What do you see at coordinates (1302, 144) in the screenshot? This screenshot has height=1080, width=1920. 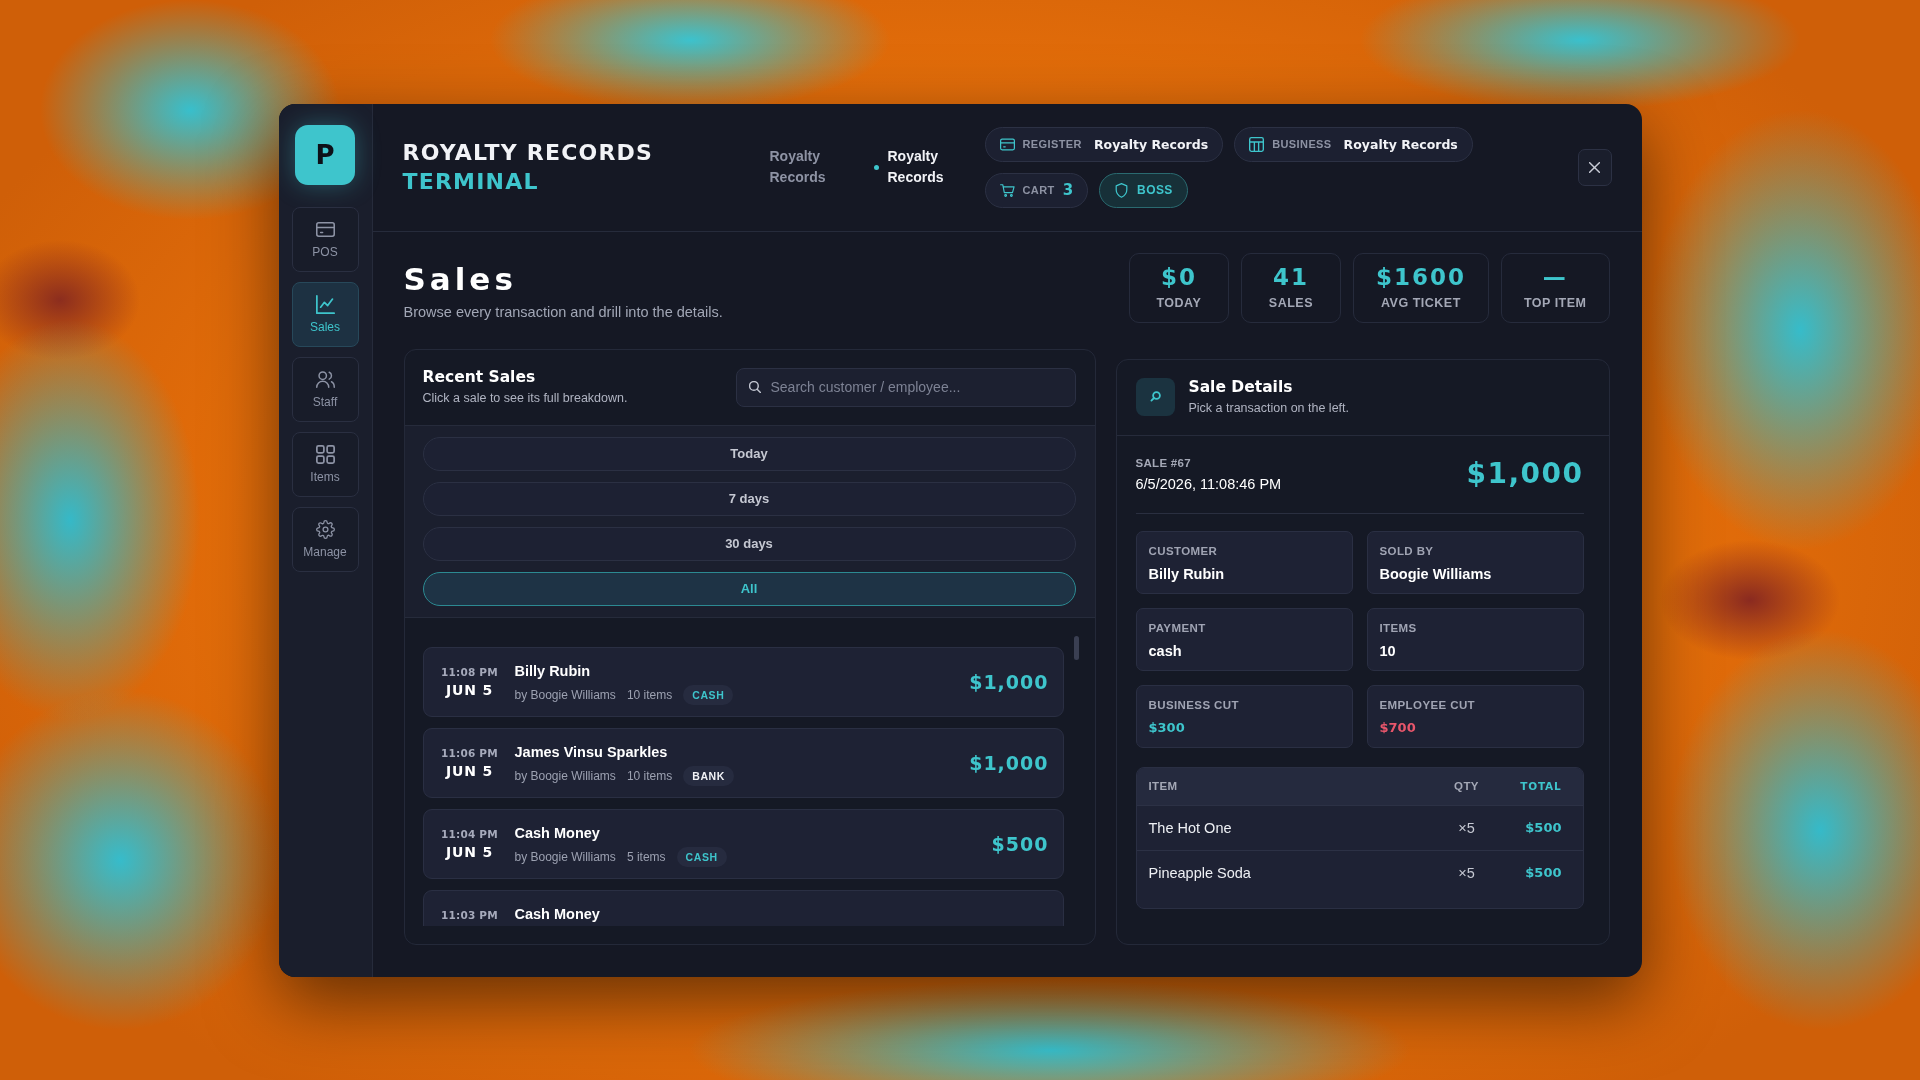 I see `chip-label: BUSINESS` at bounding box center [1302, 144].